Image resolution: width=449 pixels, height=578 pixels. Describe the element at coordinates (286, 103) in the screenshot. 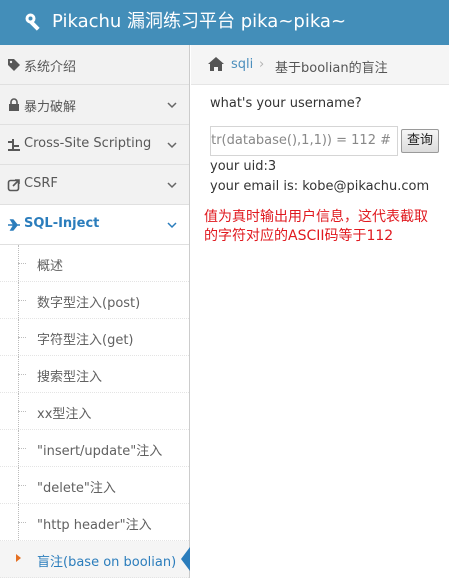

I see `username-prompt: what's your username?` at that location.